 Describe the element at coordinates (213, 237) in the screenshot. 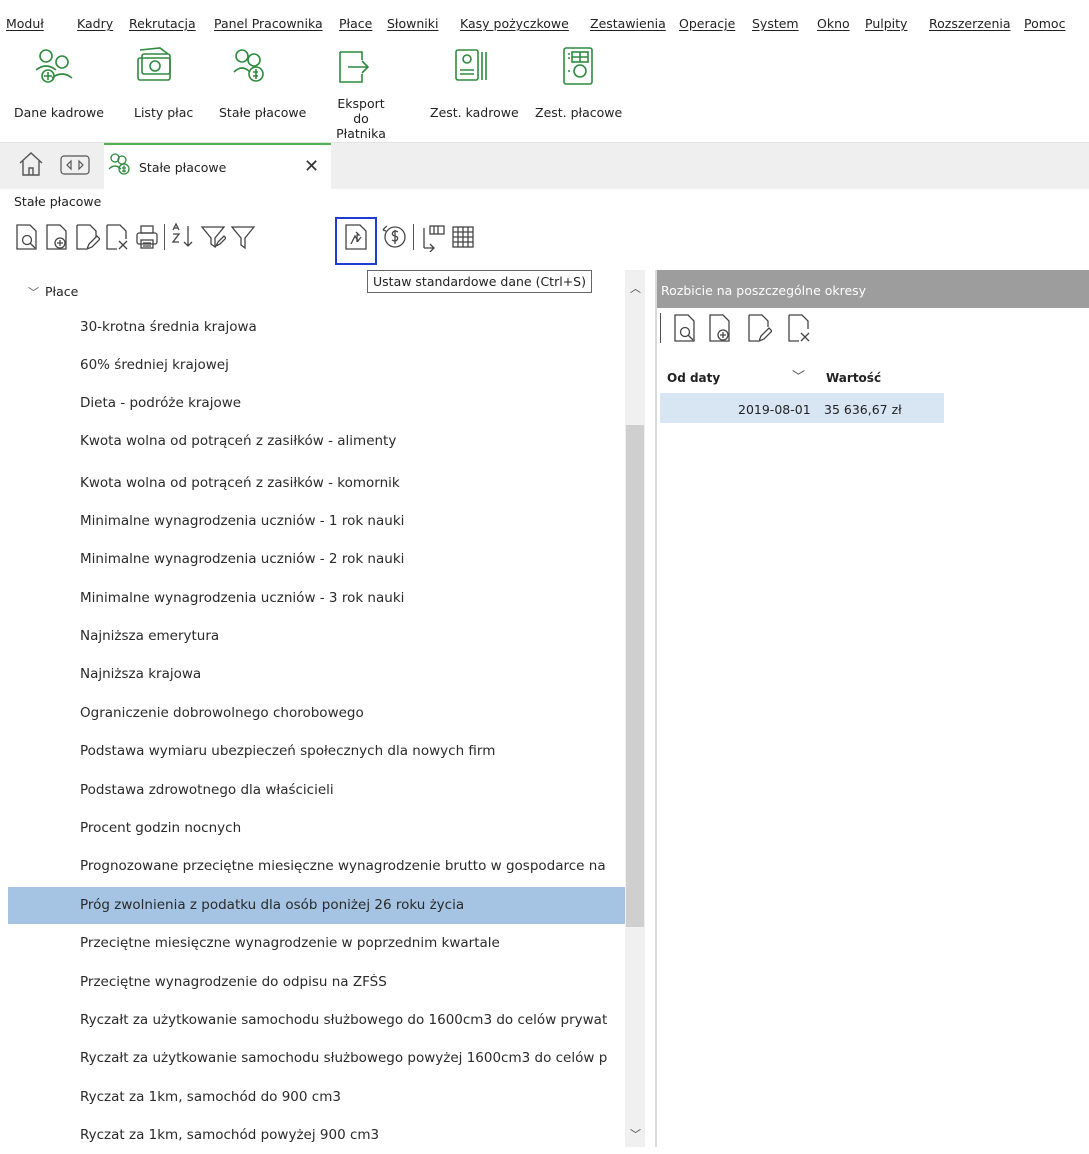

I see `filter-edit-icon` at that location.